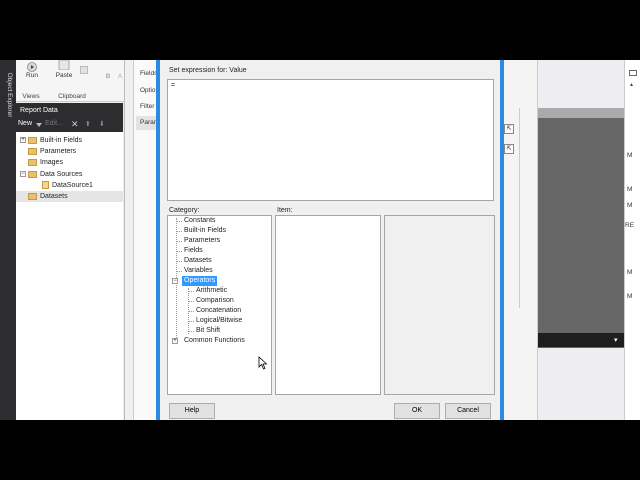 The width and height of the screenshot is (640, 480). What do you see at coordinates (64, 65) in the screenshot?
I see `paste-icon` at bounding box center [64, 65].